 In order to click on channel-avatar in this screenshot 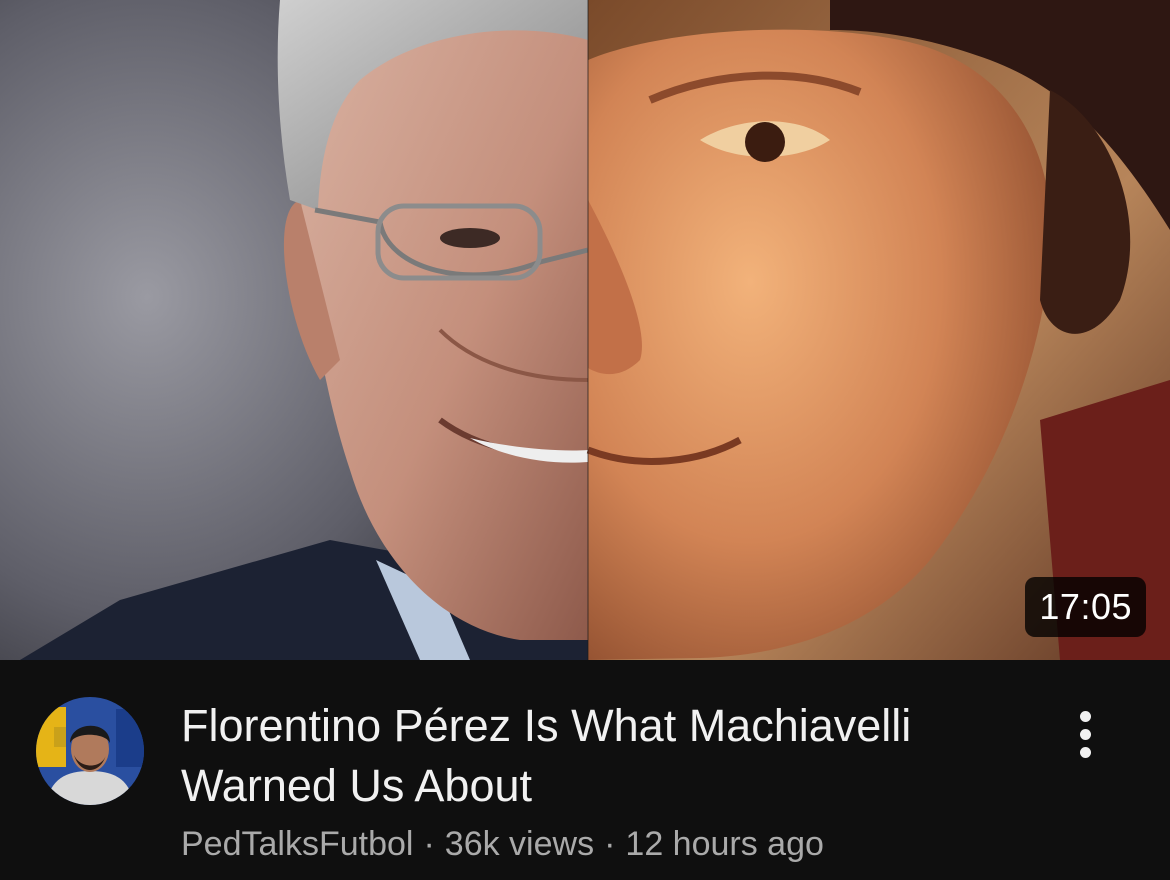, I will do `click(90, 751)`.